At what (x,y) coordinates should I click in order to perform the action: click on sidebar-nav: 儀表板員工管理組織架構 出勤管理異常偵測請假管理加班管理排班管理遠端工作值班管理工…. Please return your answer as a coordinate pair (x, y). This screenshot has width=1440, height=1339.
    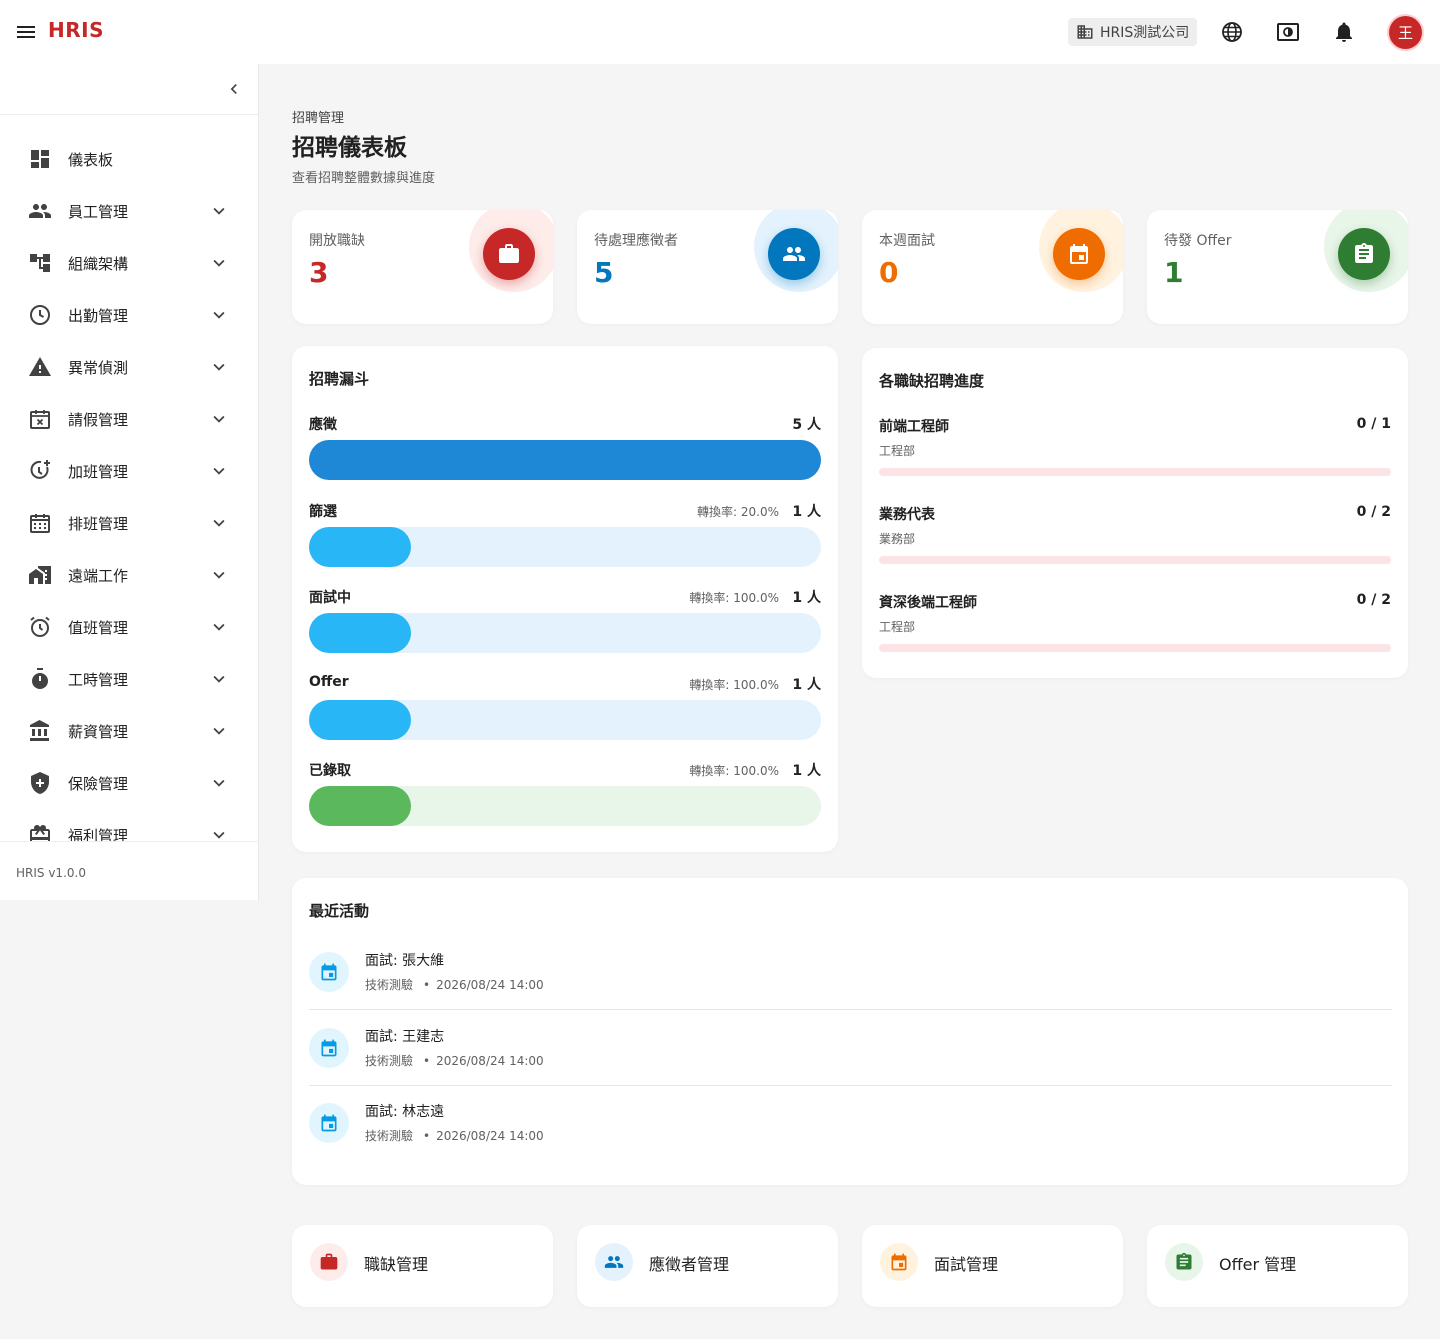
    Looking at the image, I should click on (129, 487).